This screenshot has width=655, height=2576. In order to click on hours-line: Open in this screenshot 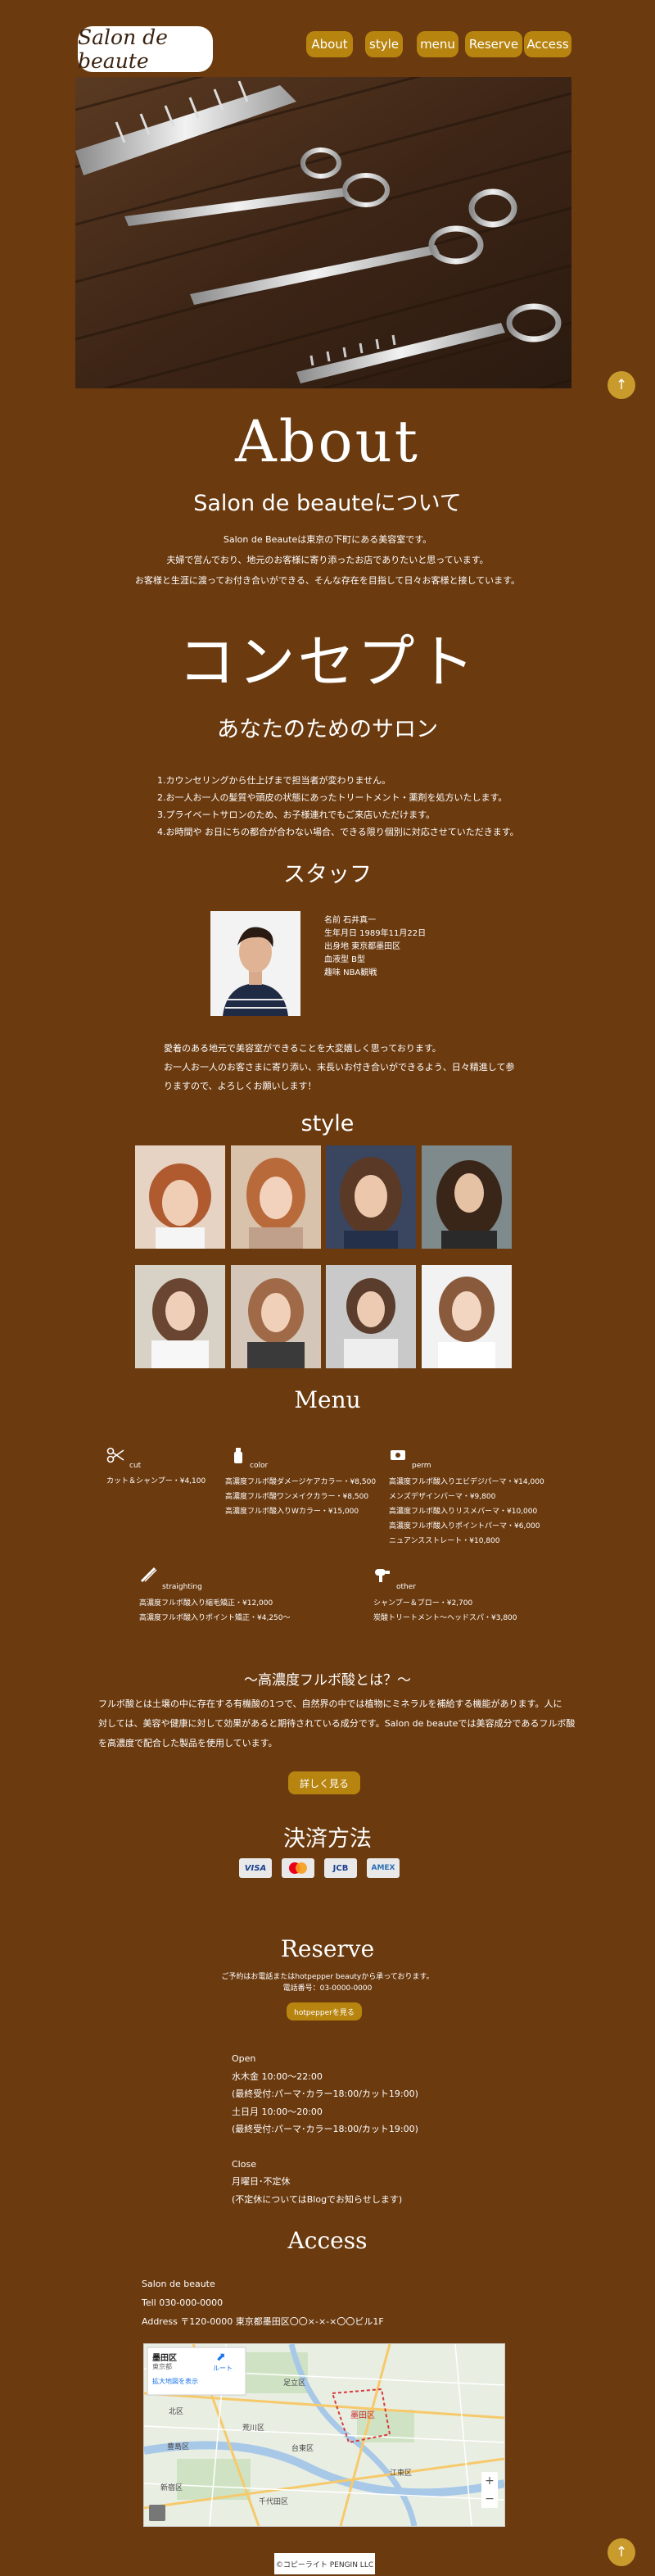, I will do `click(244, 2058)`.